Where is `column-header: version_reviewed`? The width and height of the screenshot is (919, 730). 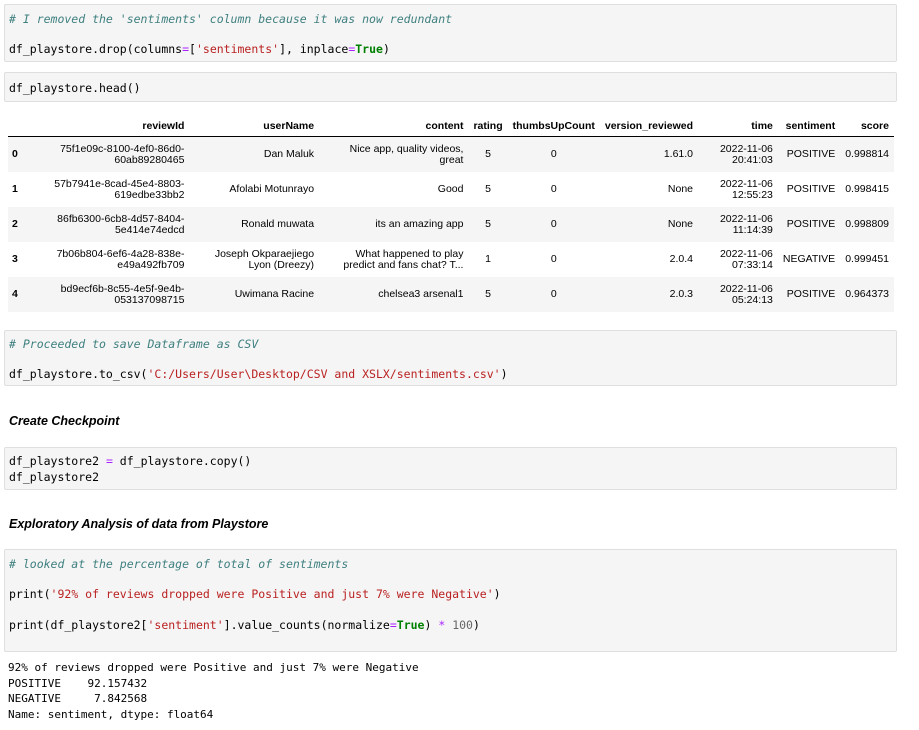
column-header: version_reviewed is located at coordinates (649, 126).